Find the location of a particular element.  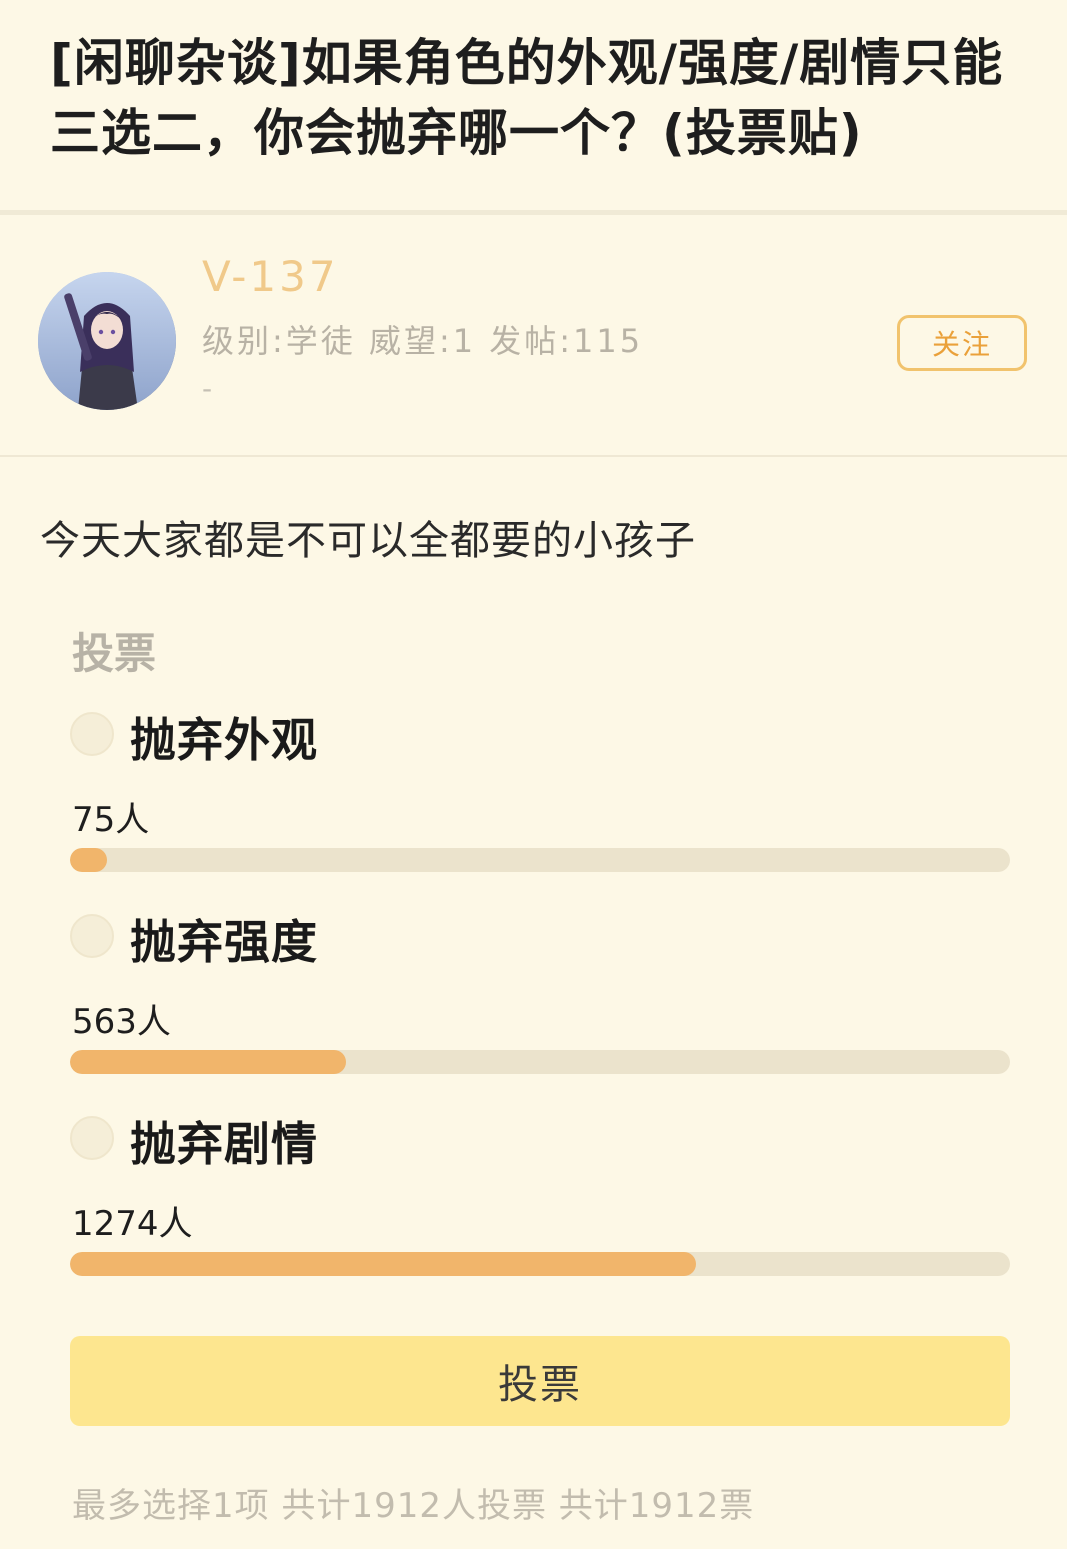

author-name: V-137 is located at coordinates (270, 276).